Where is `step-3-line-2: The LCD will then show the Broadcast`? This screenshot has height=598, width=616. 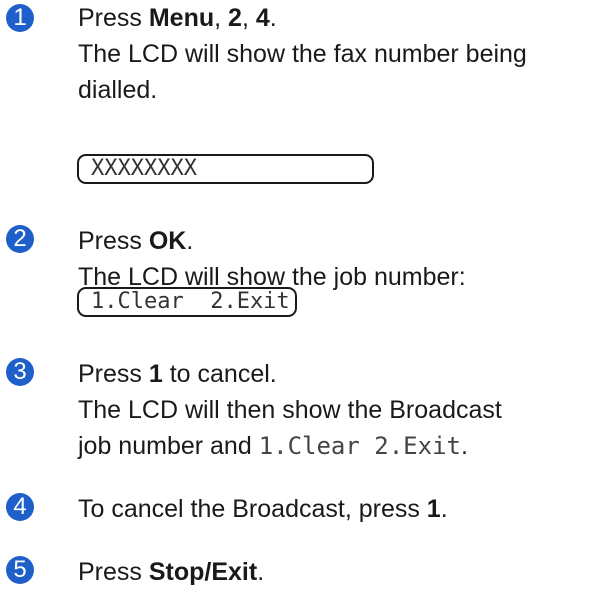
step-3-line-2: The LCD will then show the Broadcast is located at coordinates (290, 410).